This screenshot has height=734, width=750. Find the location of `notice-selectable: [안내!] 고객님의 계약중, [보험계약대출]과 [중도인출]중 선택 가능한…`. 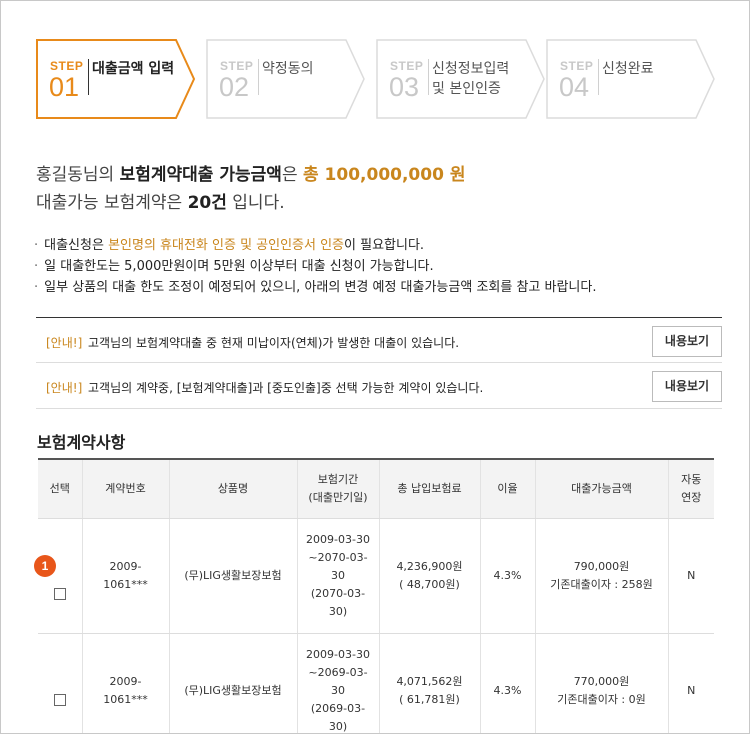

notice-selectable: [안내!] 고객님의 계약중, [보험계약대출]과 [중도인출]중 선택 가능한… is located at coordinates (379, 386).